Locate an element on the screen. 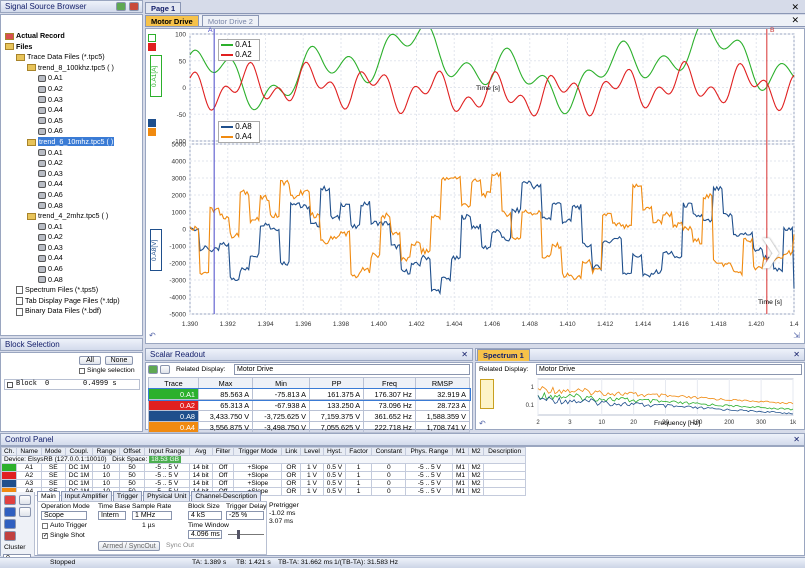  close-scalar-icon: ✕ is located at coordinates (464, 354).